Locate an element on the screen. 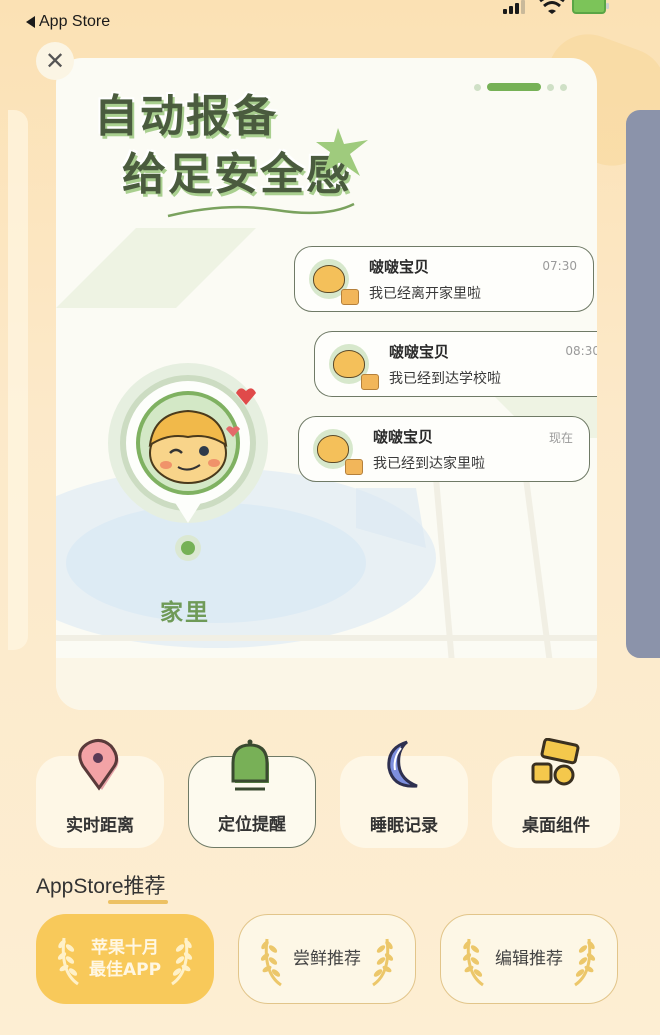  recommendation-list: 苹果十月 最佳APP 尝鲜推荐 编辑推荐 is located at coordinates (327, 959).